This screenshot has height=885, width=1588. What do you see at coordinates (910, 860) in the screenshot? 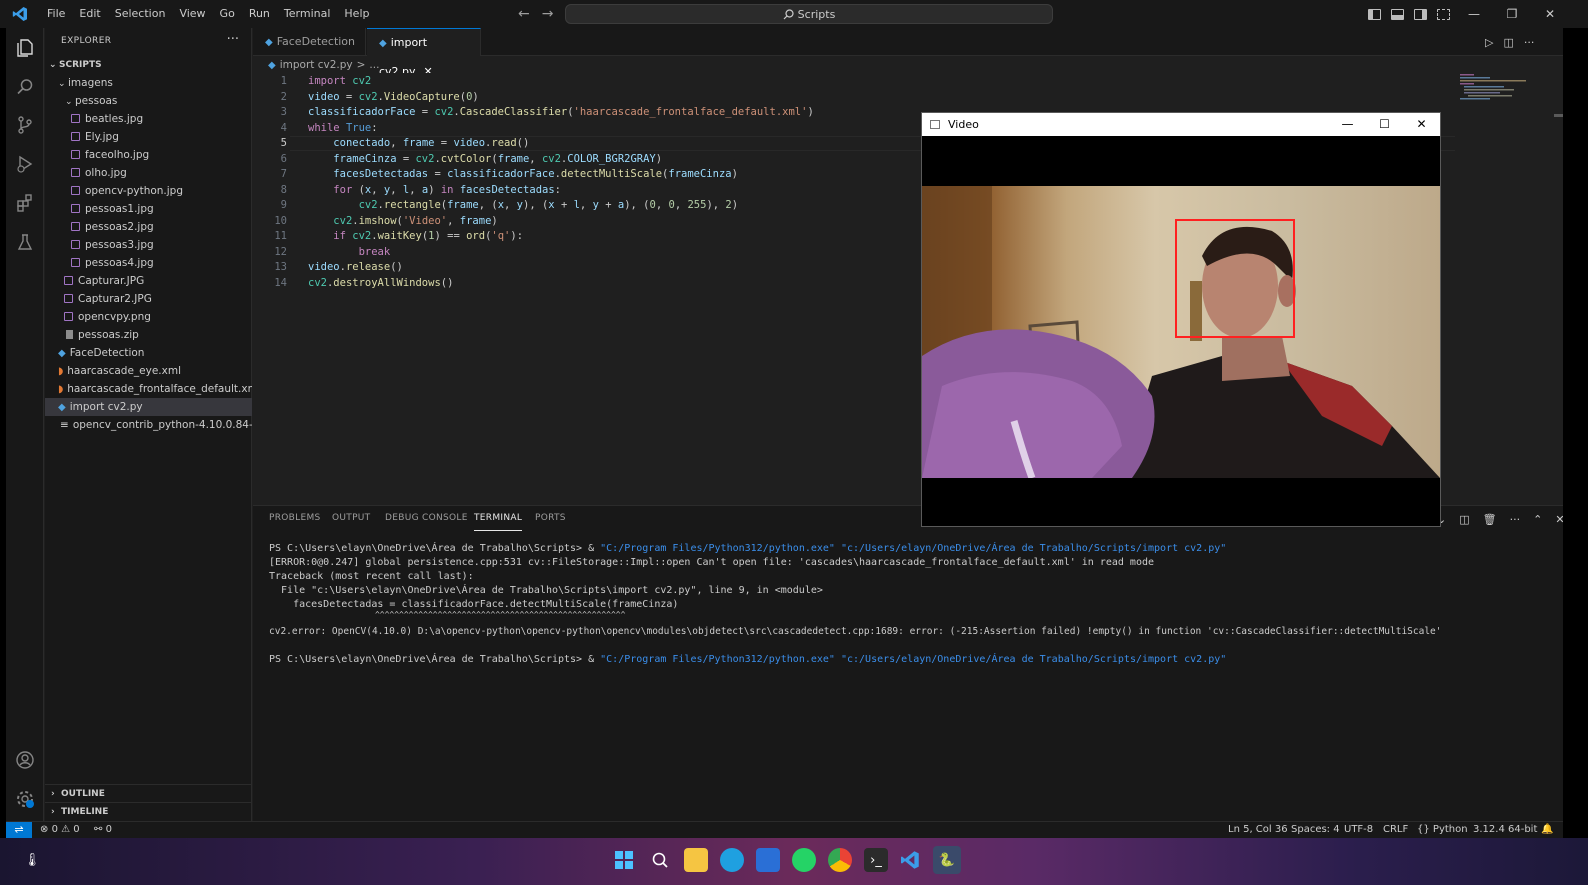
I see `vscode-taskbar-icon` at bounding box center [910, 860].